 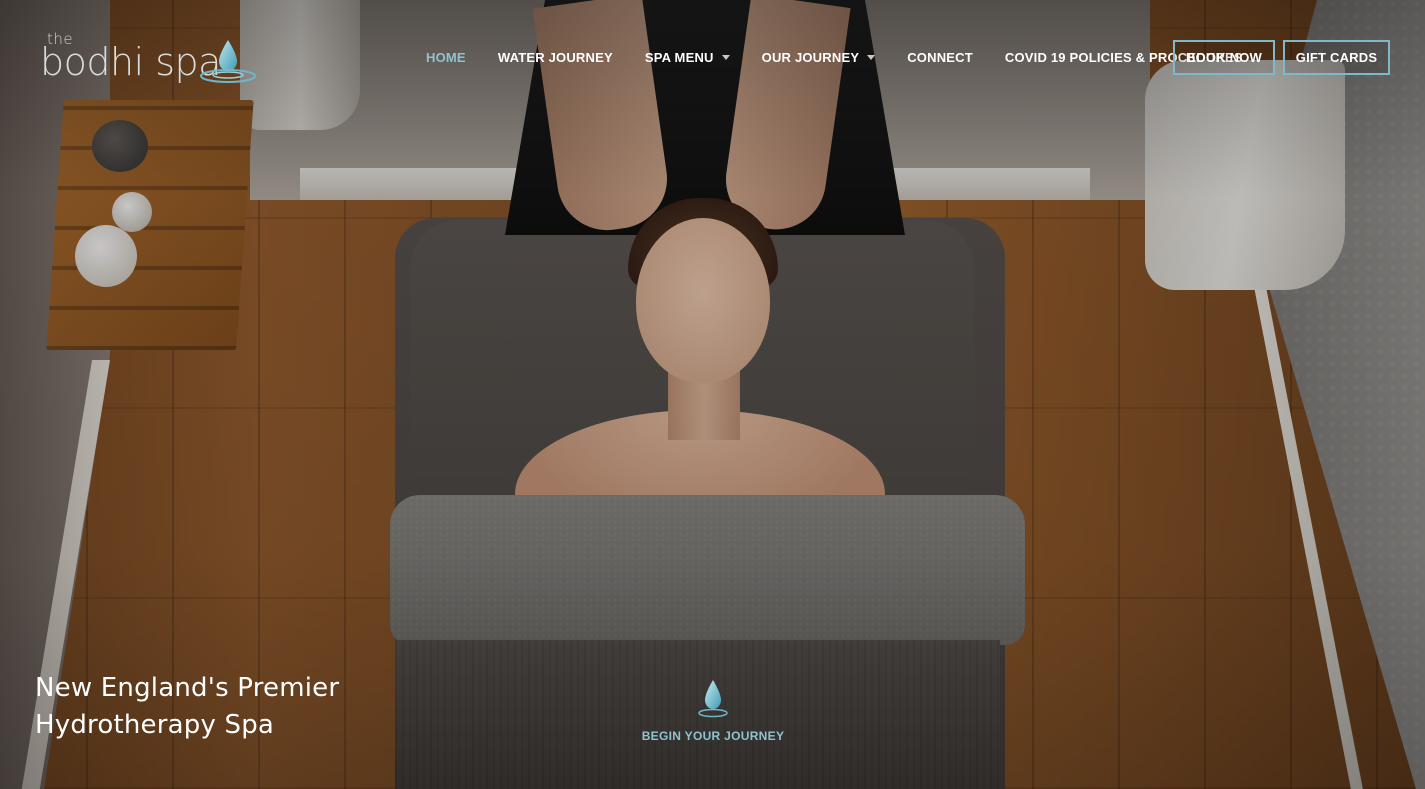 I want to click on site-logo: the bodhi spa, so click(x=155, y=60).